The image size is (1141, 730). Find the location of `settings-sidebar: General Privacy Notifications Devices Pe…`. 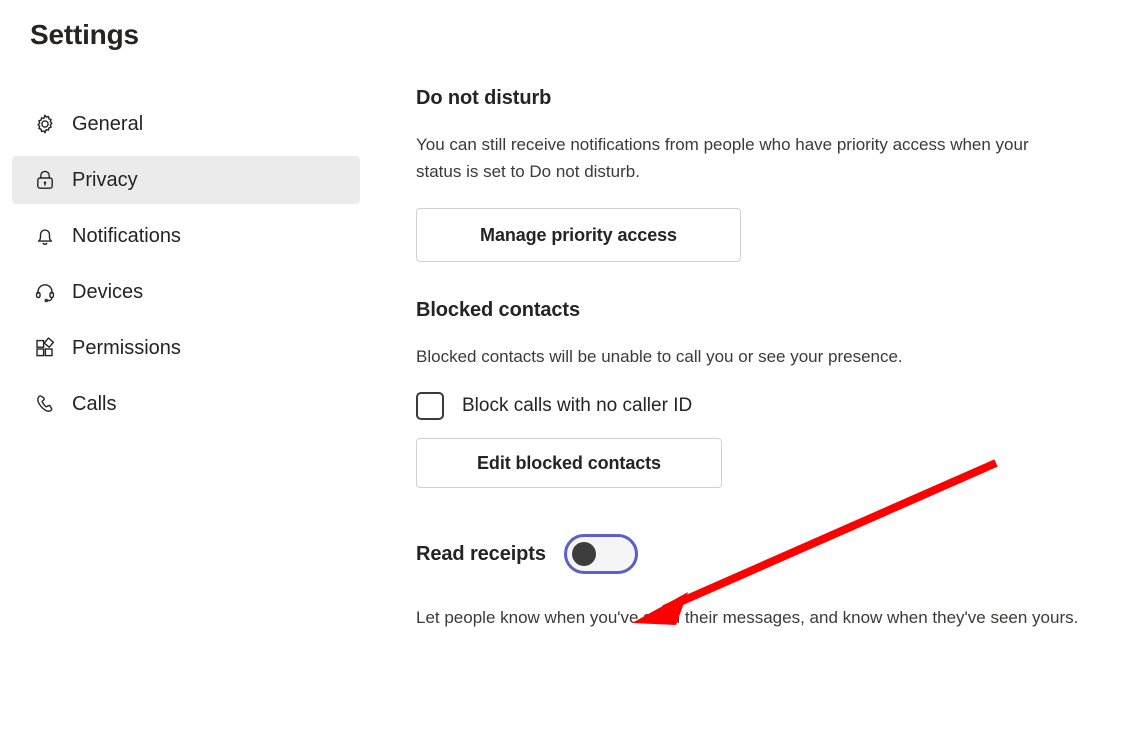

settings-sidebar: General Privacy Notifications Devices Pe… is located at coordinates (190, 264).